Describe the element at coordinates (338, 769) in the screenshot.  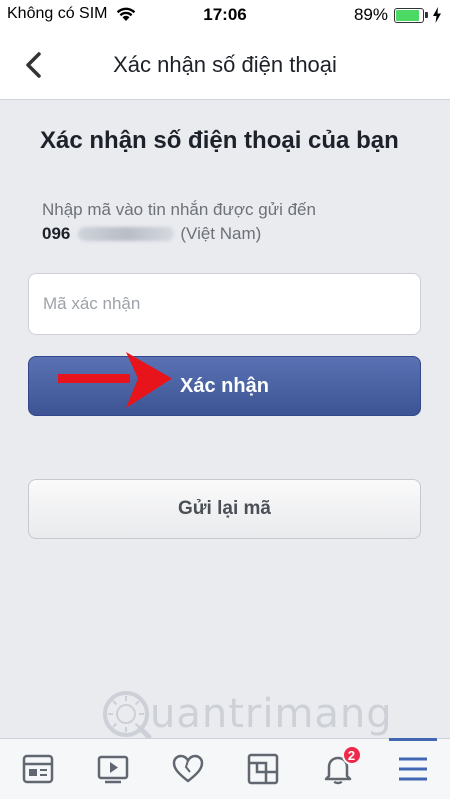
I see `tab-notifications: 2` at that location.